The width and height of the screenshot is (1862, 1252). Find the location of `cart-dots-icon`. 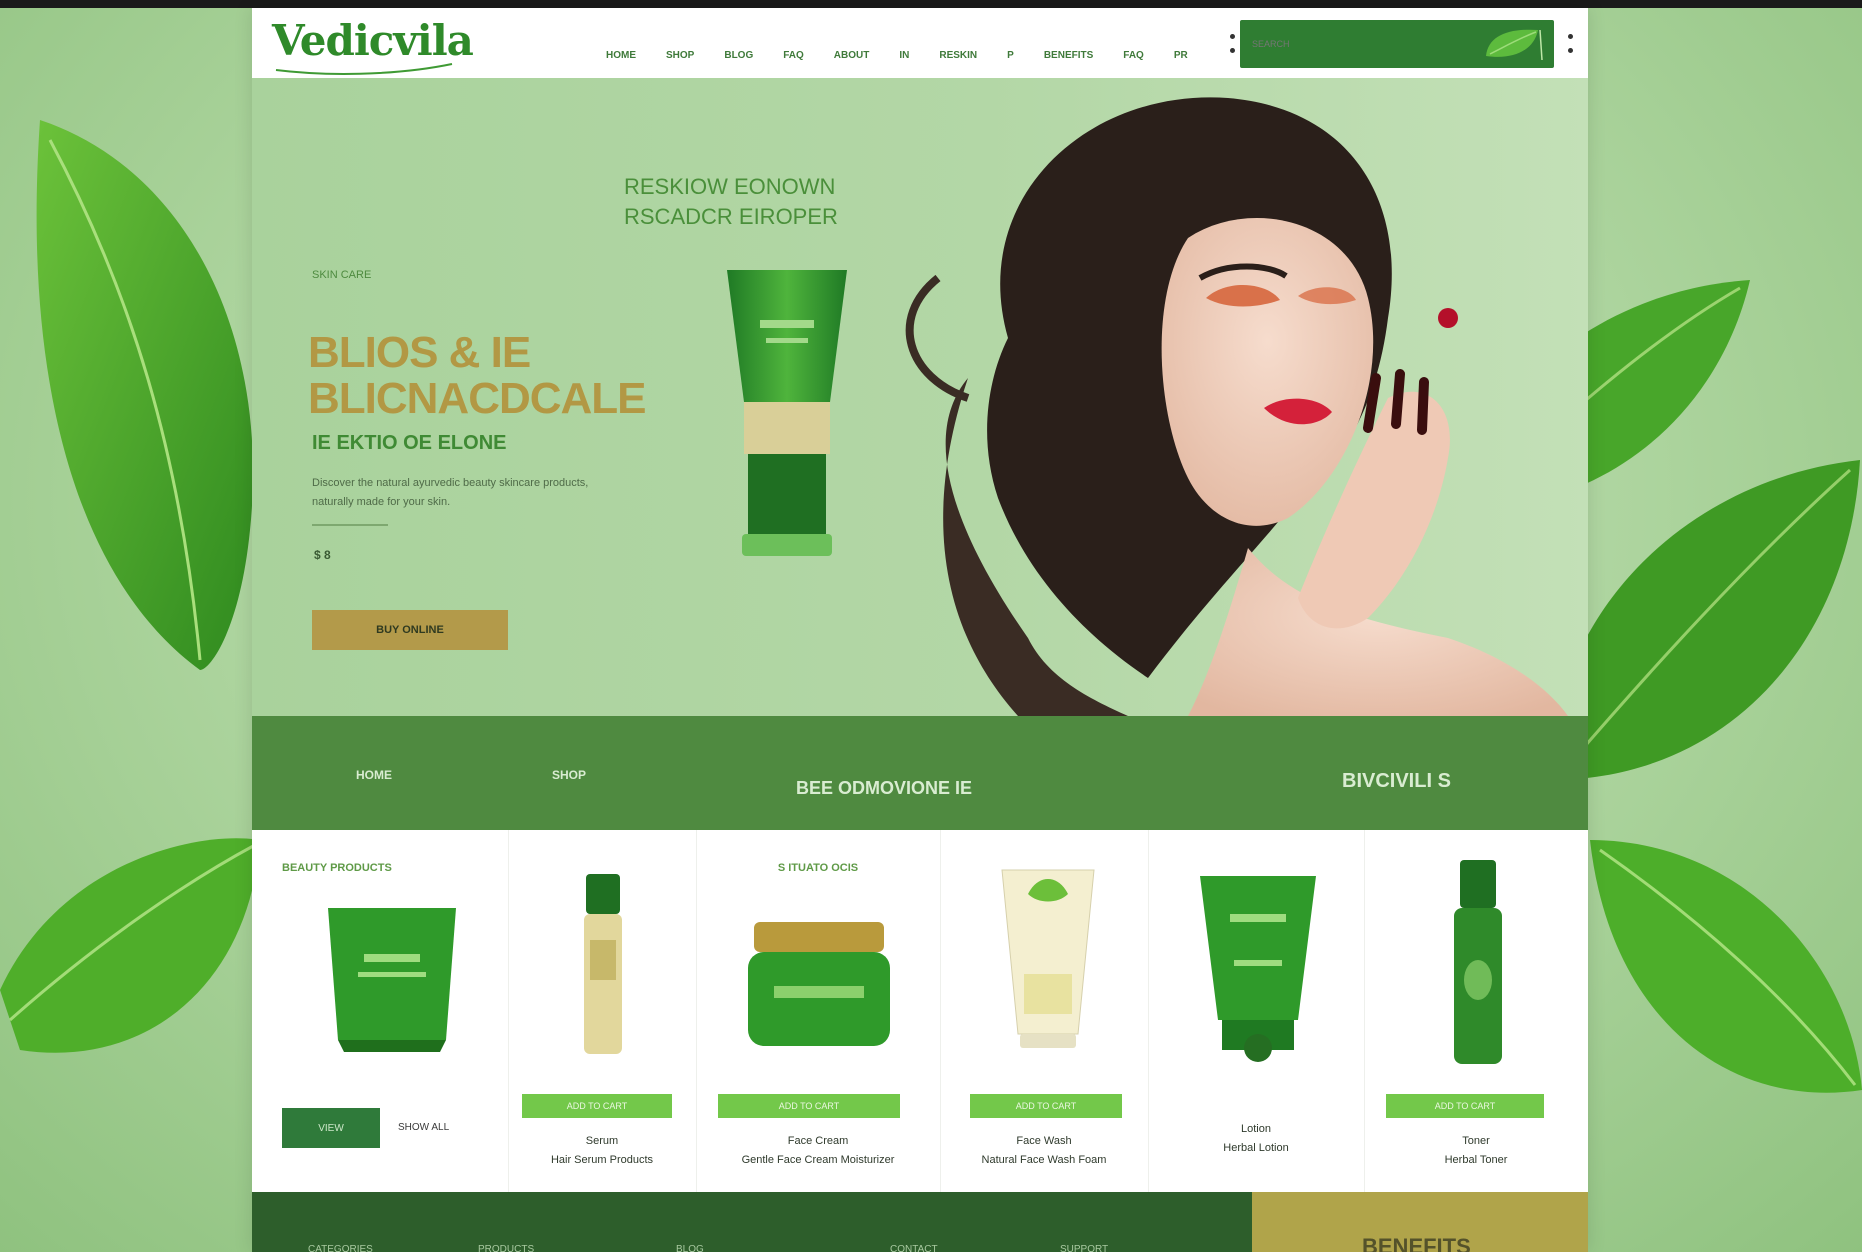

cart-dots-icon is located at coordinates (1571, 47).